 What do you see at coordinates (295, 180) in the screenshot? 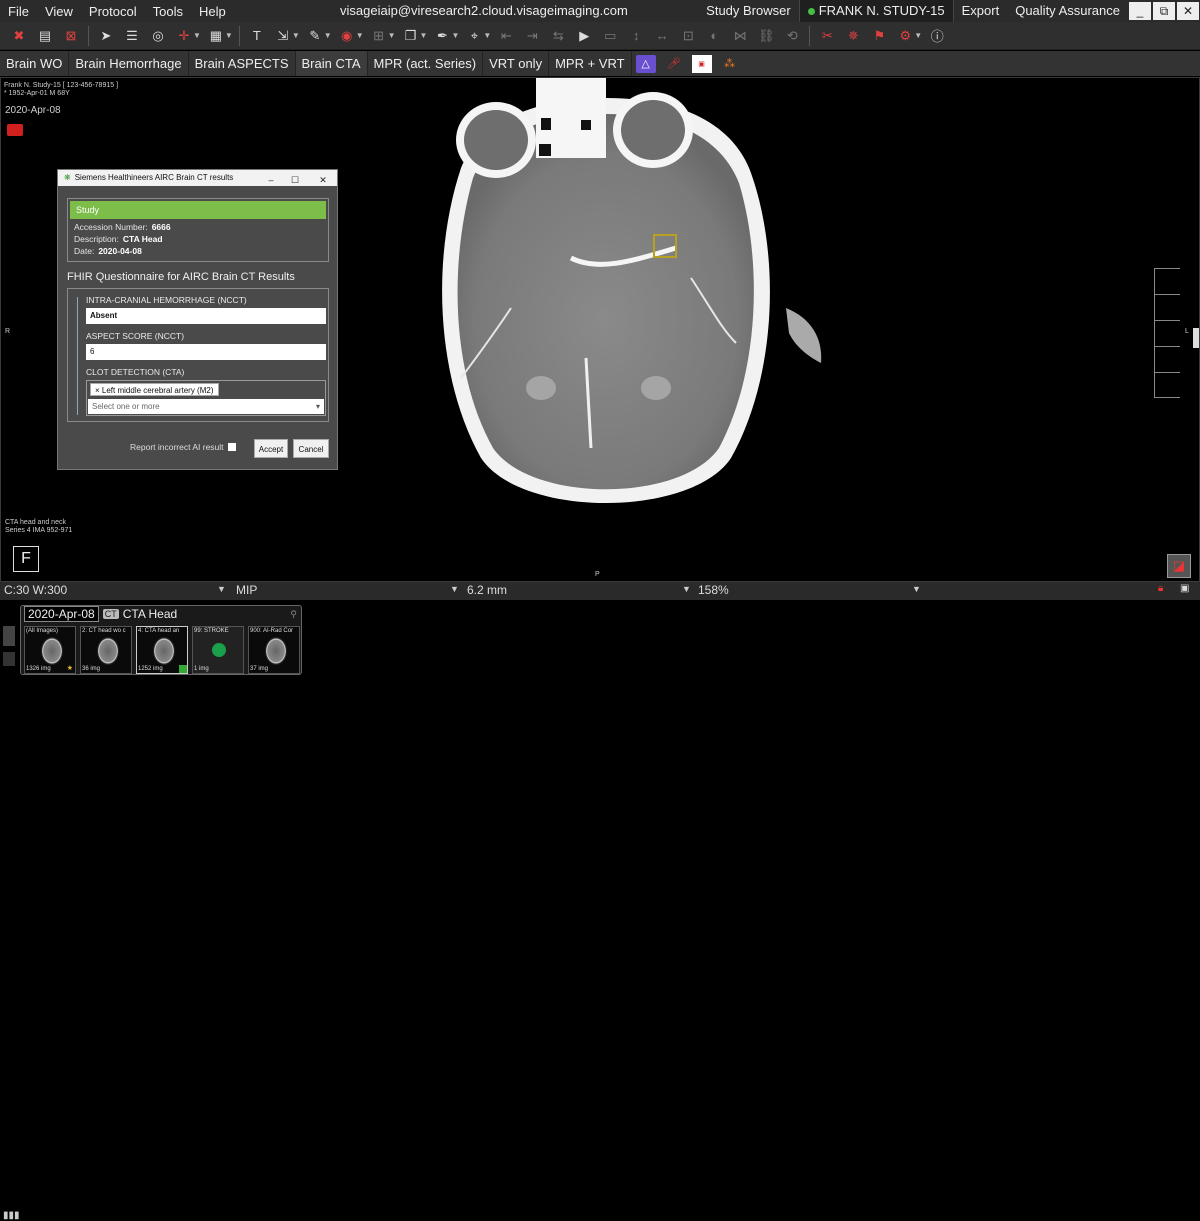
I see `dialog-maximize-button: ☐` at bounding box center [295, 180].